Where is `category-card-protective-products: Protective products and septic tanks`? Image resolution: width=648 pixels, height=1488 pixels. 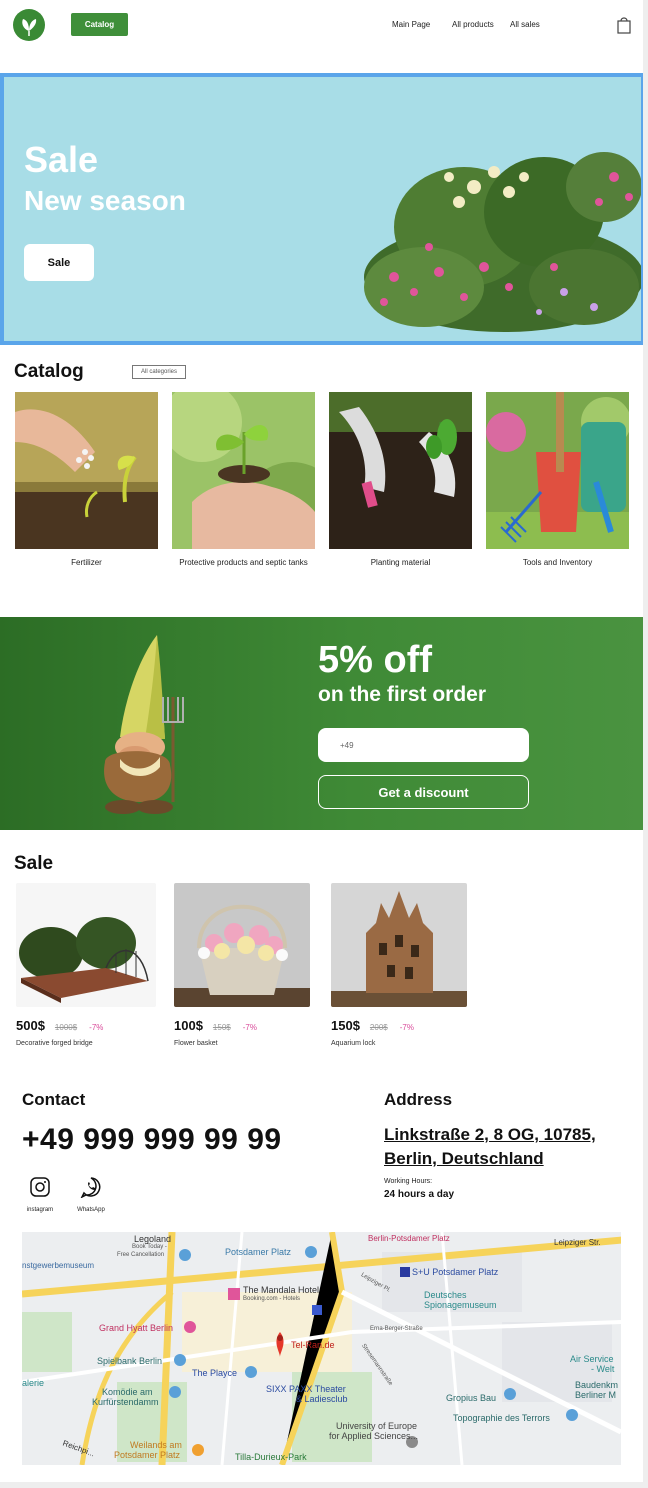
category-card-protective-products: Protective products and septic tanks is located at coordinates (243, 480).